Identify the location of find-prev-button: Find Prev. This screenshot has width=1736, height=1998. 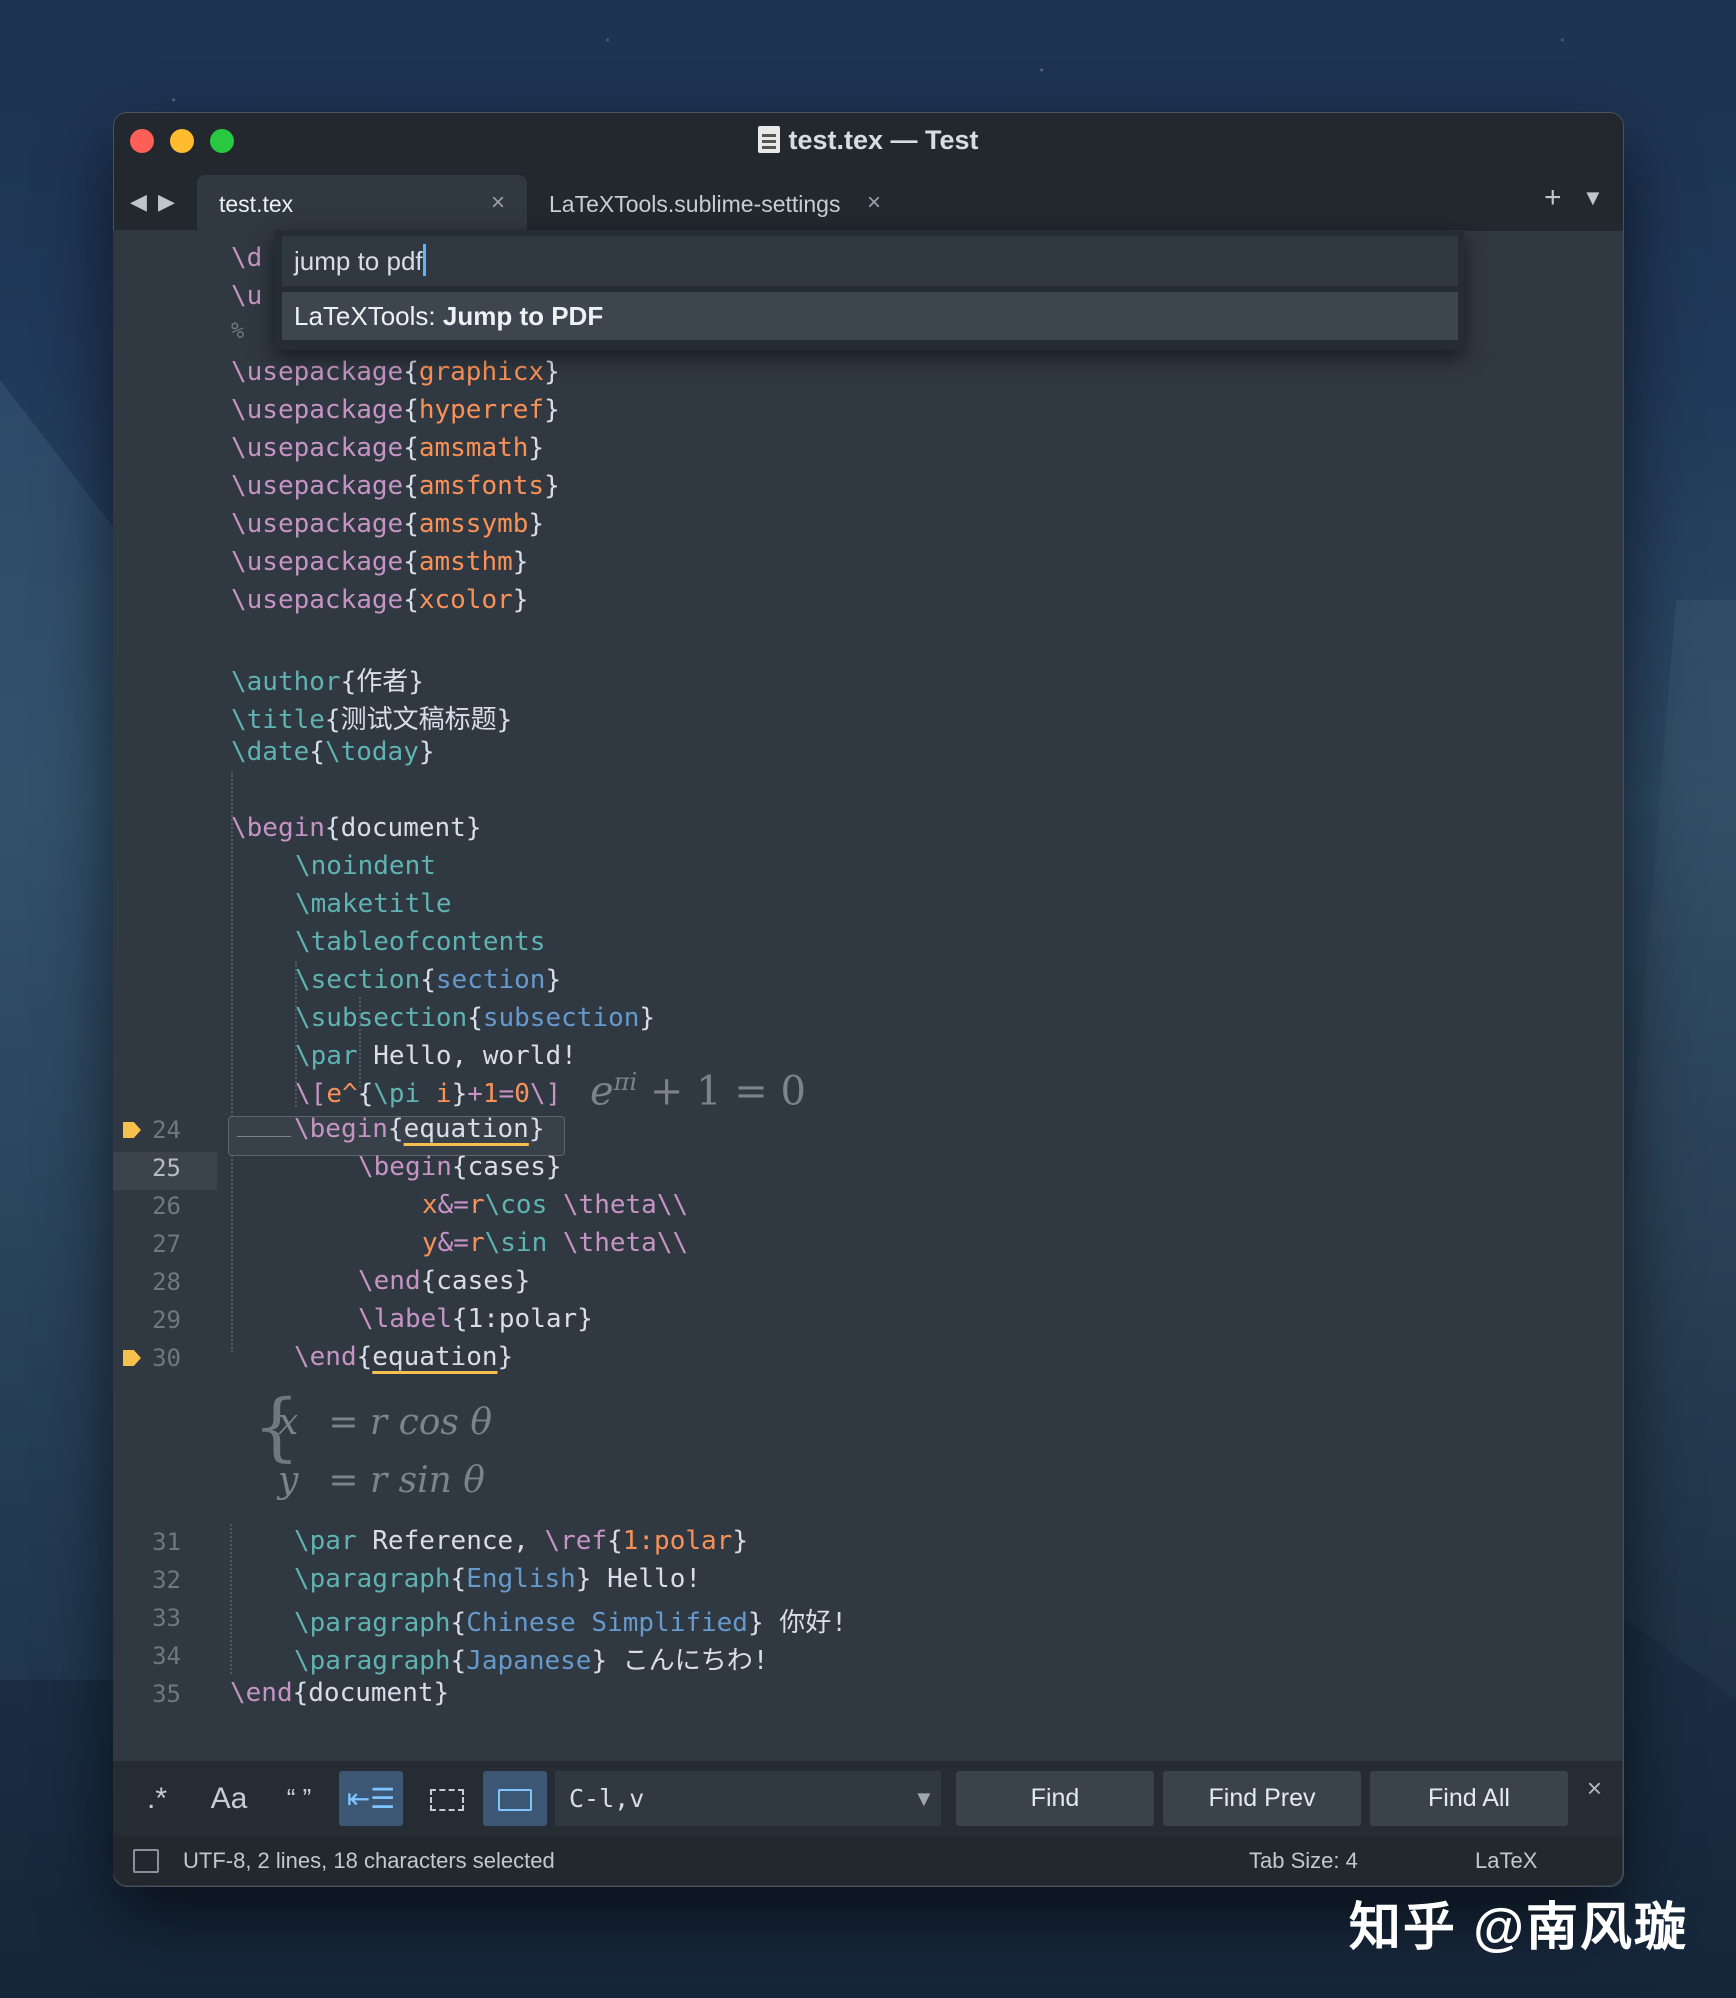
(1262, 1798).